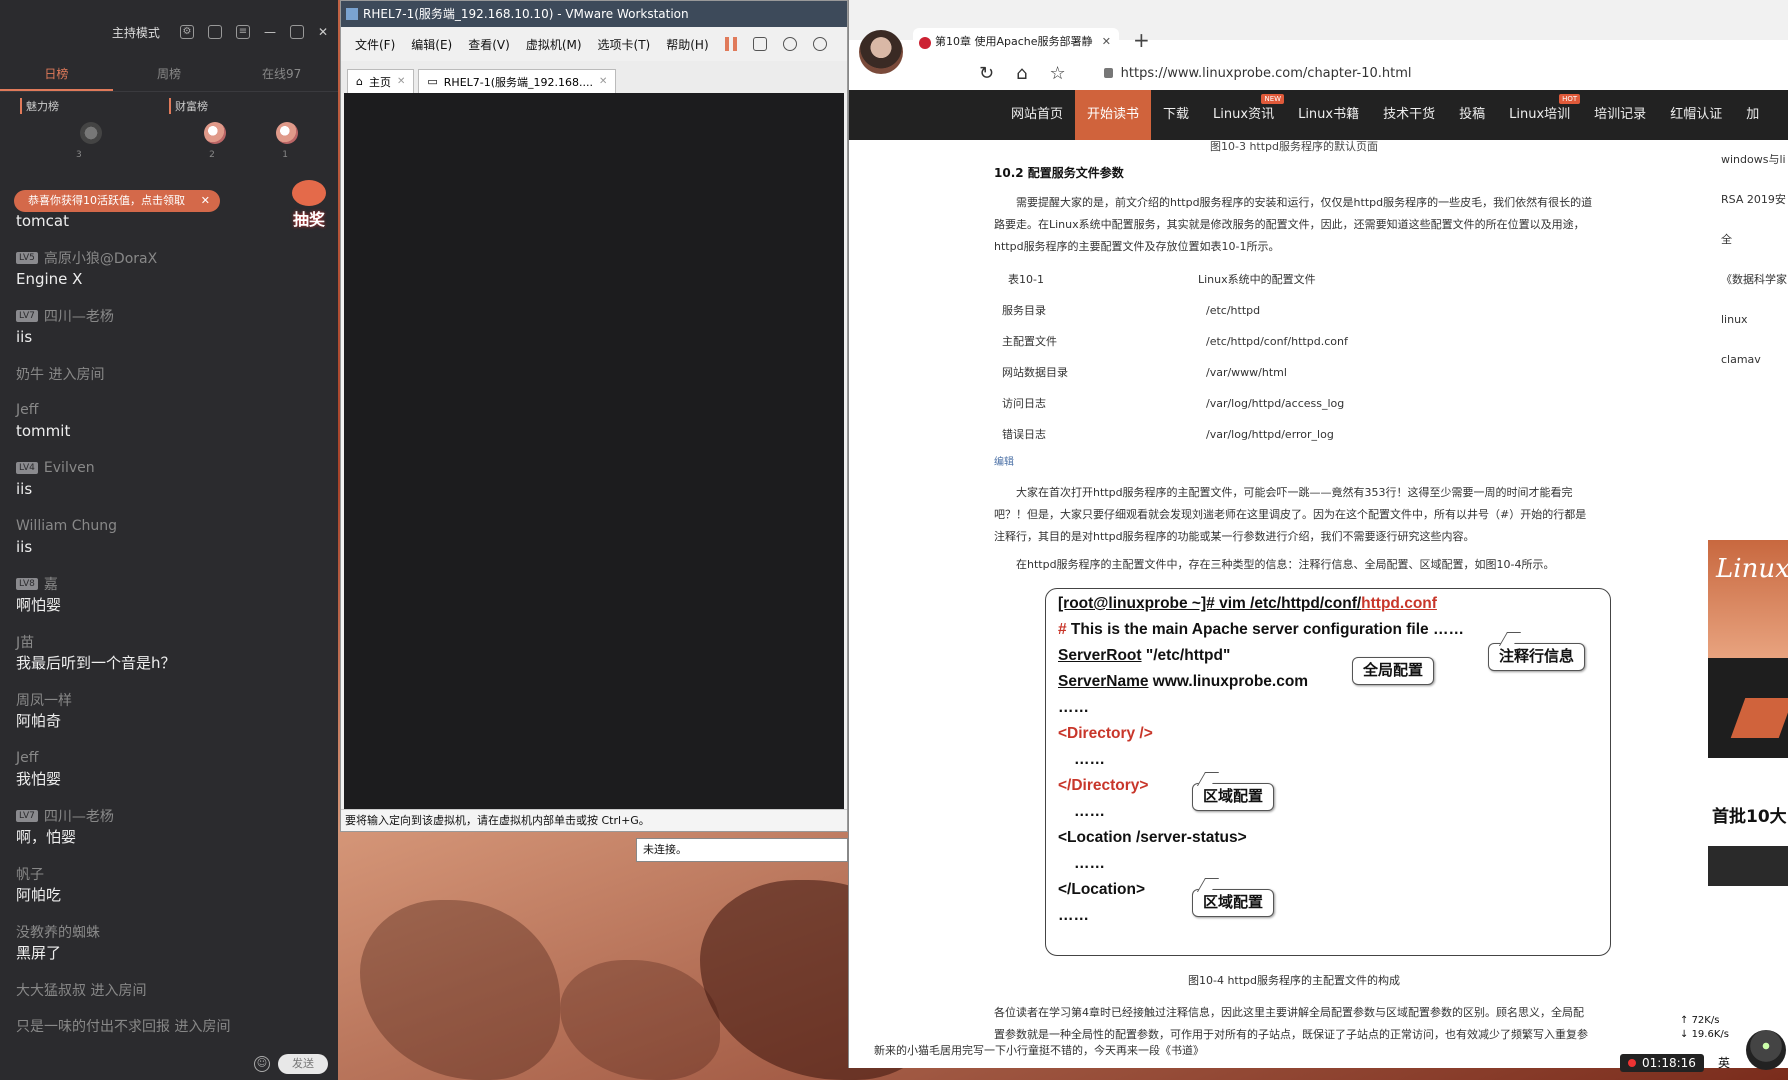 This screenshot has width=1788, height=1080. Describe the element at coordinates (173, 421) in the screenshot. I see `chat-message: Jeff tommit` at that location.